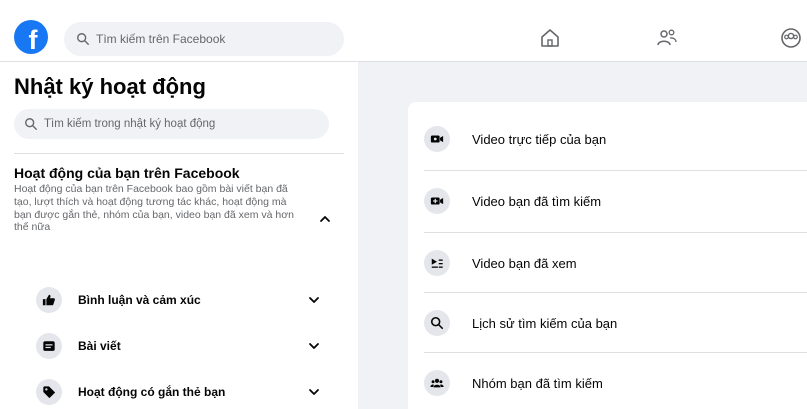  What do you see at coordinates (537, 201) in the screenshot?
I see `list-item-label: Video bạn đã tìm kiếm` at bounding box center [537, 201].